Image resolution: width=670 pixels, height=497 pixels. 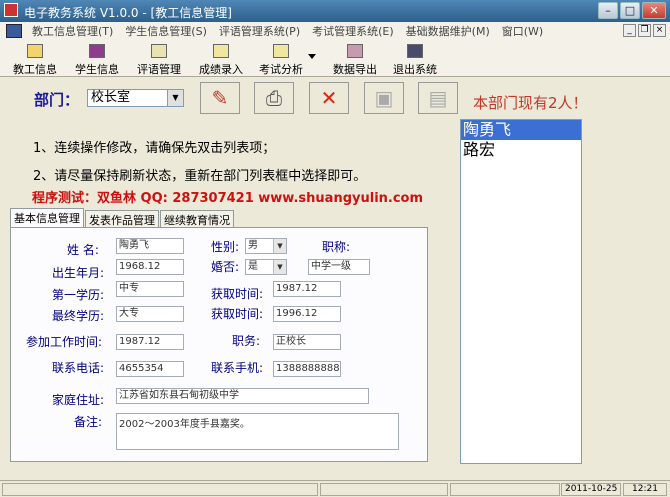 What do you see at coordinates (353, 31) in the screenshot?
I see `menu-exam: 考试管理系统(E)` at bounding box center [353, 31].